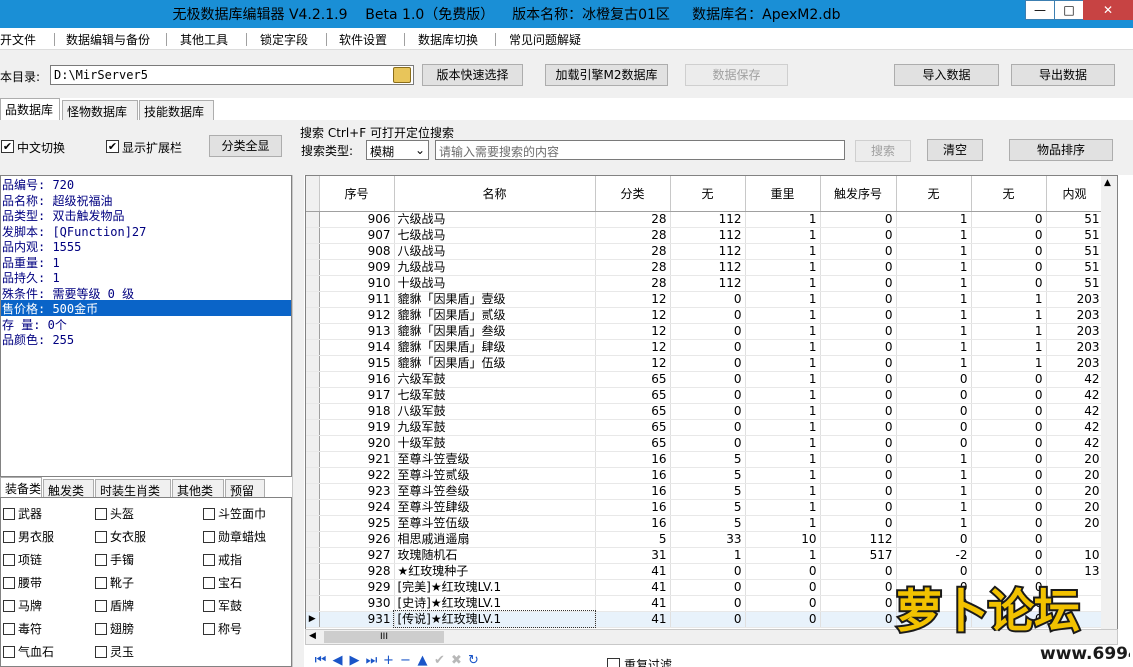 The width and height of the screenshot is (1133, 667). Describe the element at coordinates (705, 523) in the screenshot. I see `table-row: 925 至尊斗笠伍级 16 5 1 0 1 0 20` at that location.